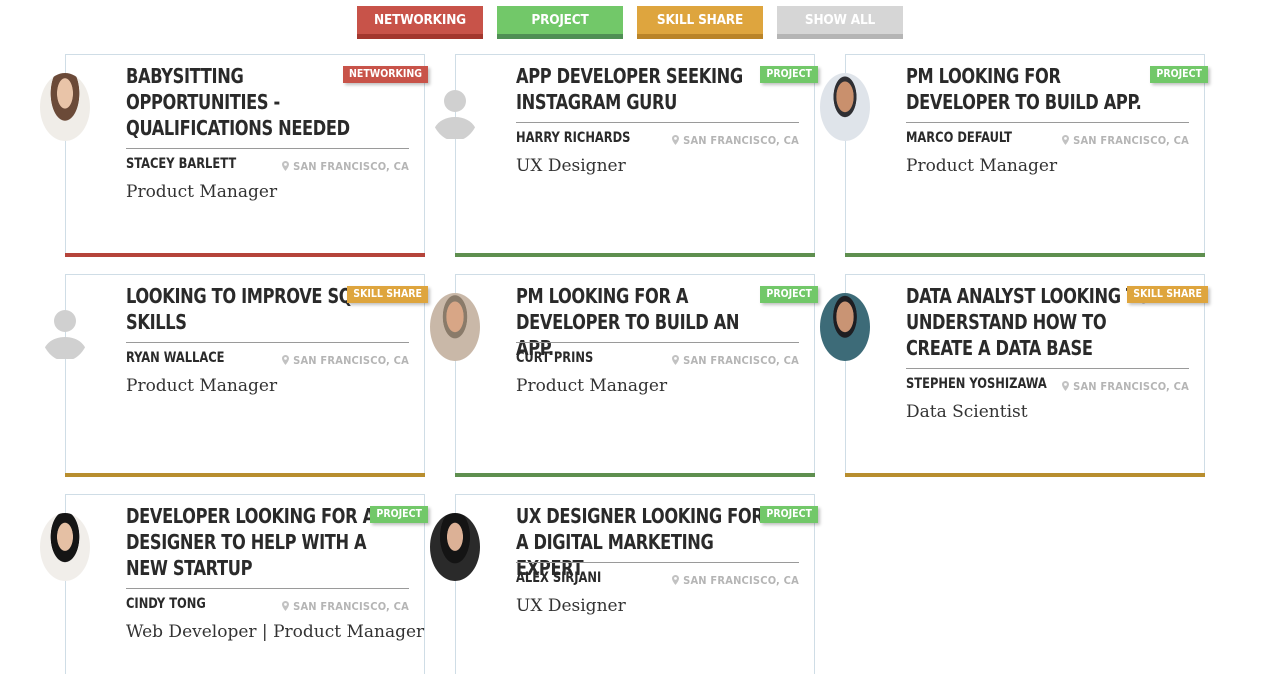 The image size is (1270, 674). What do you see at coordinates (976, 384) in the screenshot?
I see `author-name: STEPHEN YOSHIZAWA` at bounding box center [976, 384].